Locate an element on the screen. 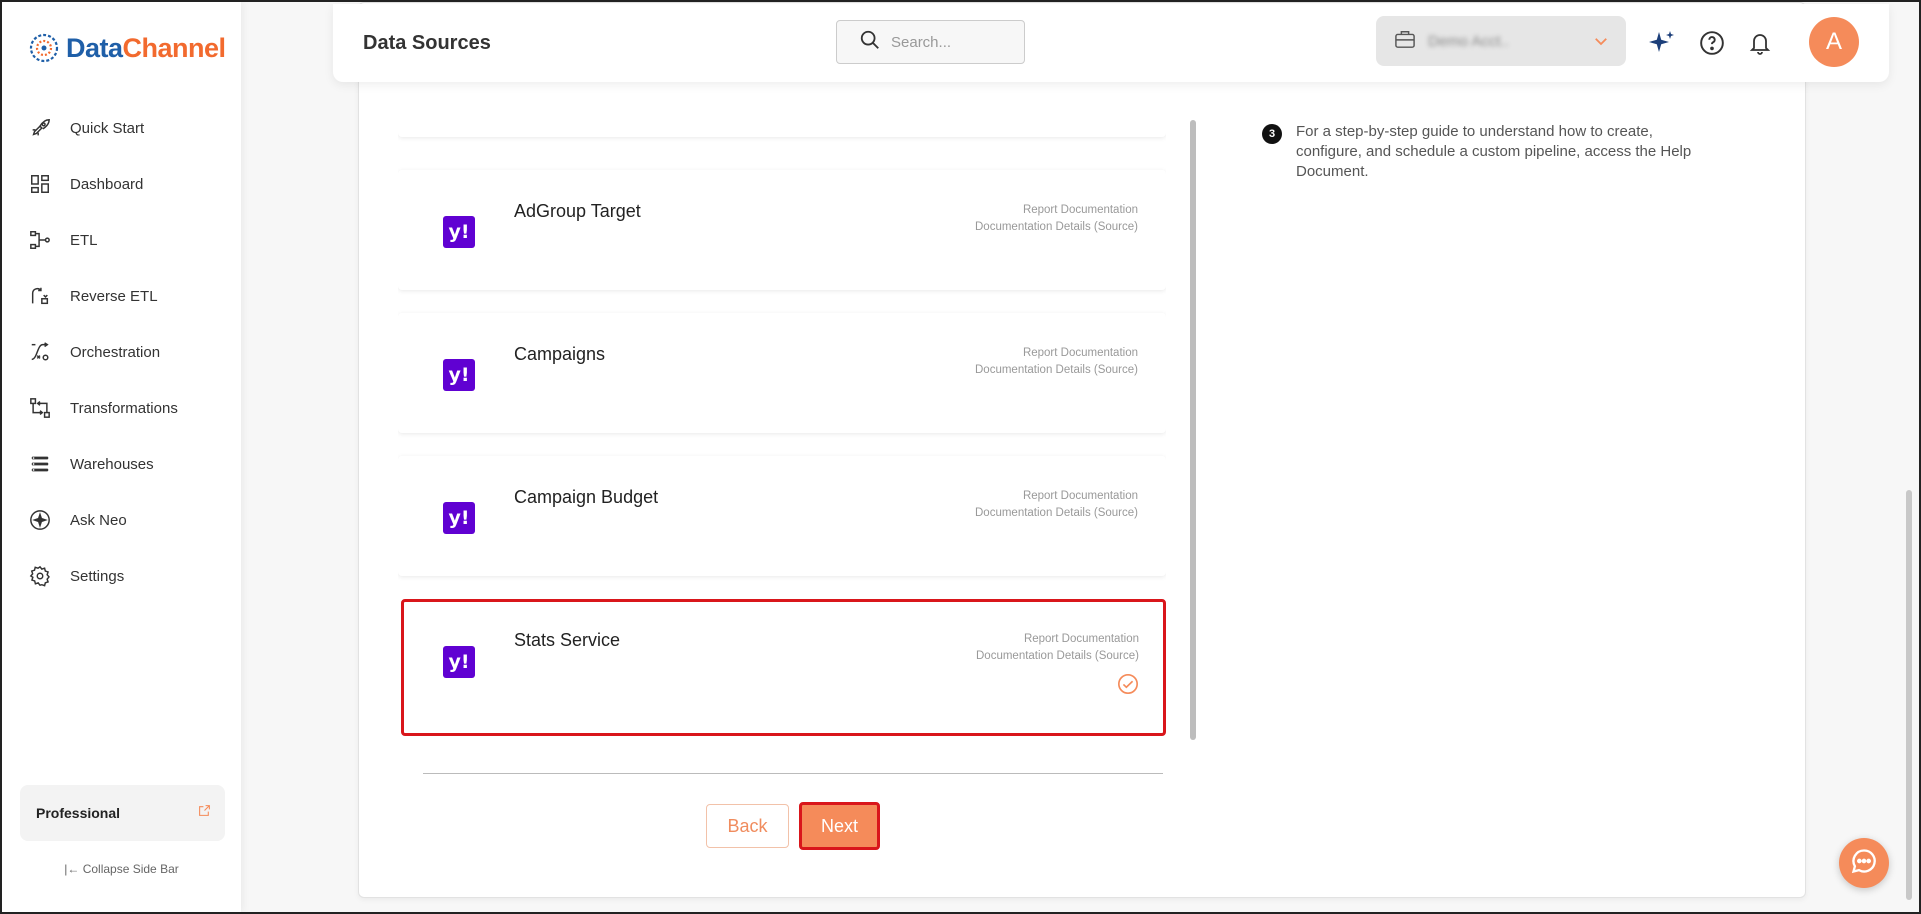 The width and height of the screenshot is (1921, 914). logo-text: DataChannel is located at coordinates (146, 47).